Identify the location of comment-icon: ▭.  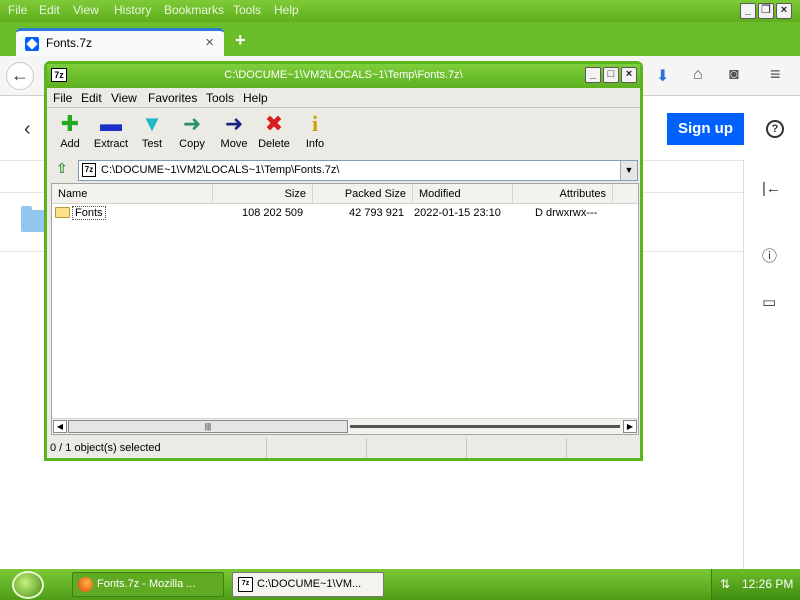
(769, 302).